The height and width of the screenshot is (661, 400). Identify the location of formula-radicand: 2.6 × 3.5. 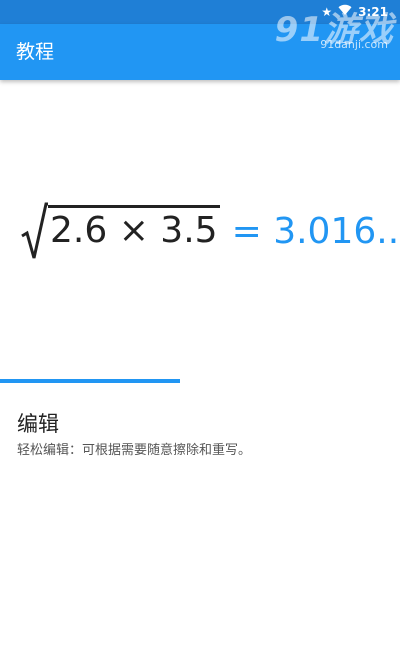
(134, 229).